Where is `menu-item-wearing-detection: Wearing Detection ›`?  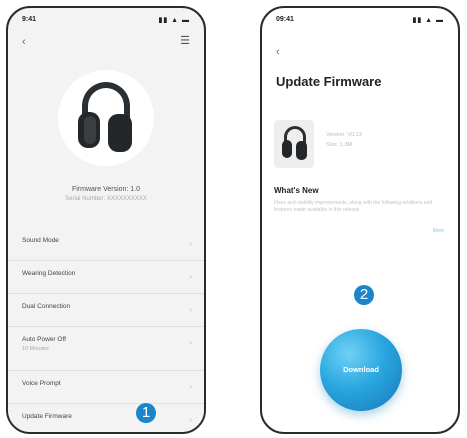
menu-item-wearing-detection: Wearing Detection › is located at coordinates (106, 277).